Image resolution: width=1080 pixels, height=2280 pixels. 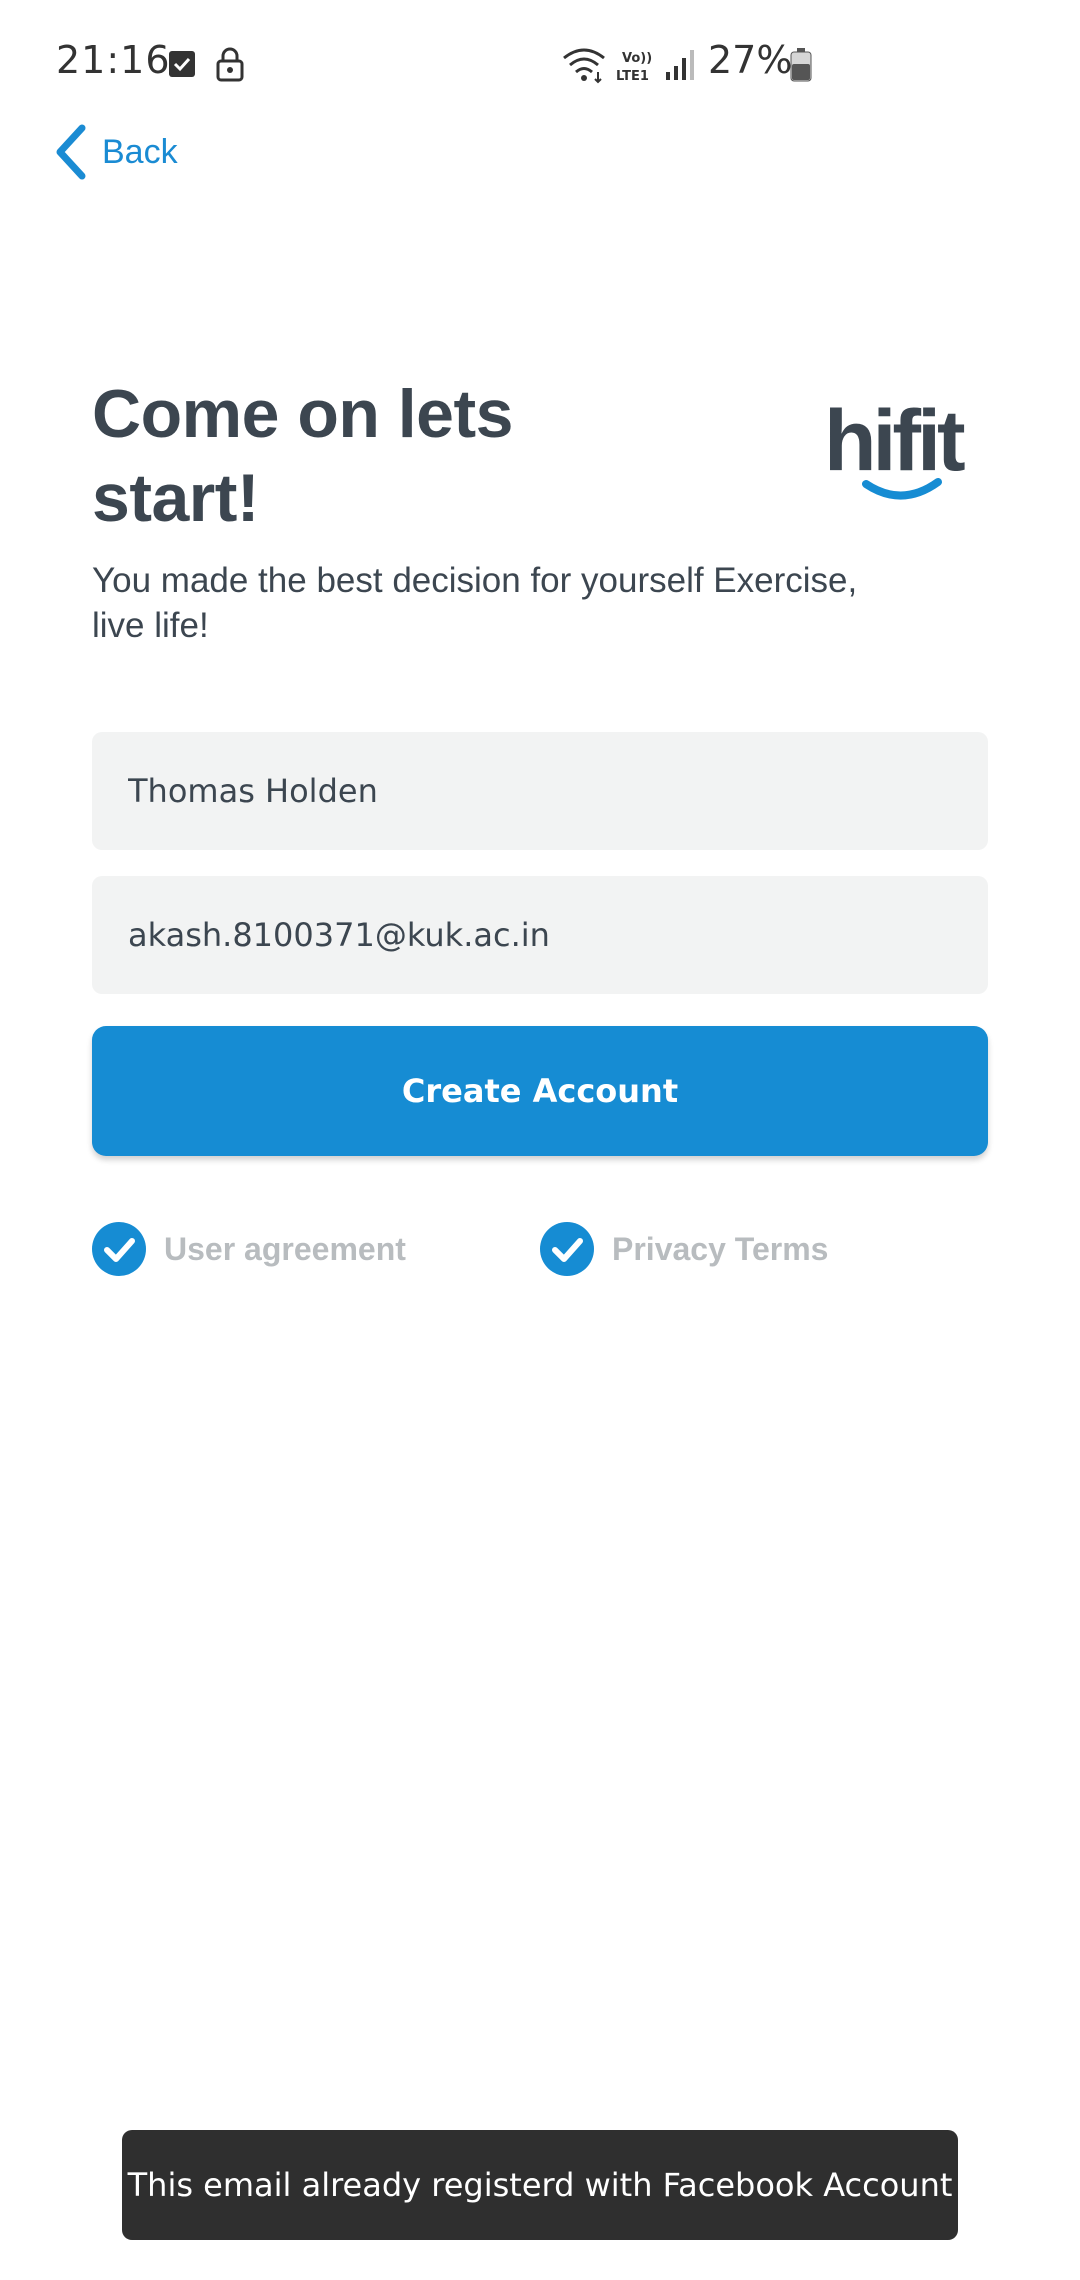 I want to click on status-bar: 21:16 Vo)) LTE1 27%, so click(x=540, y=65).